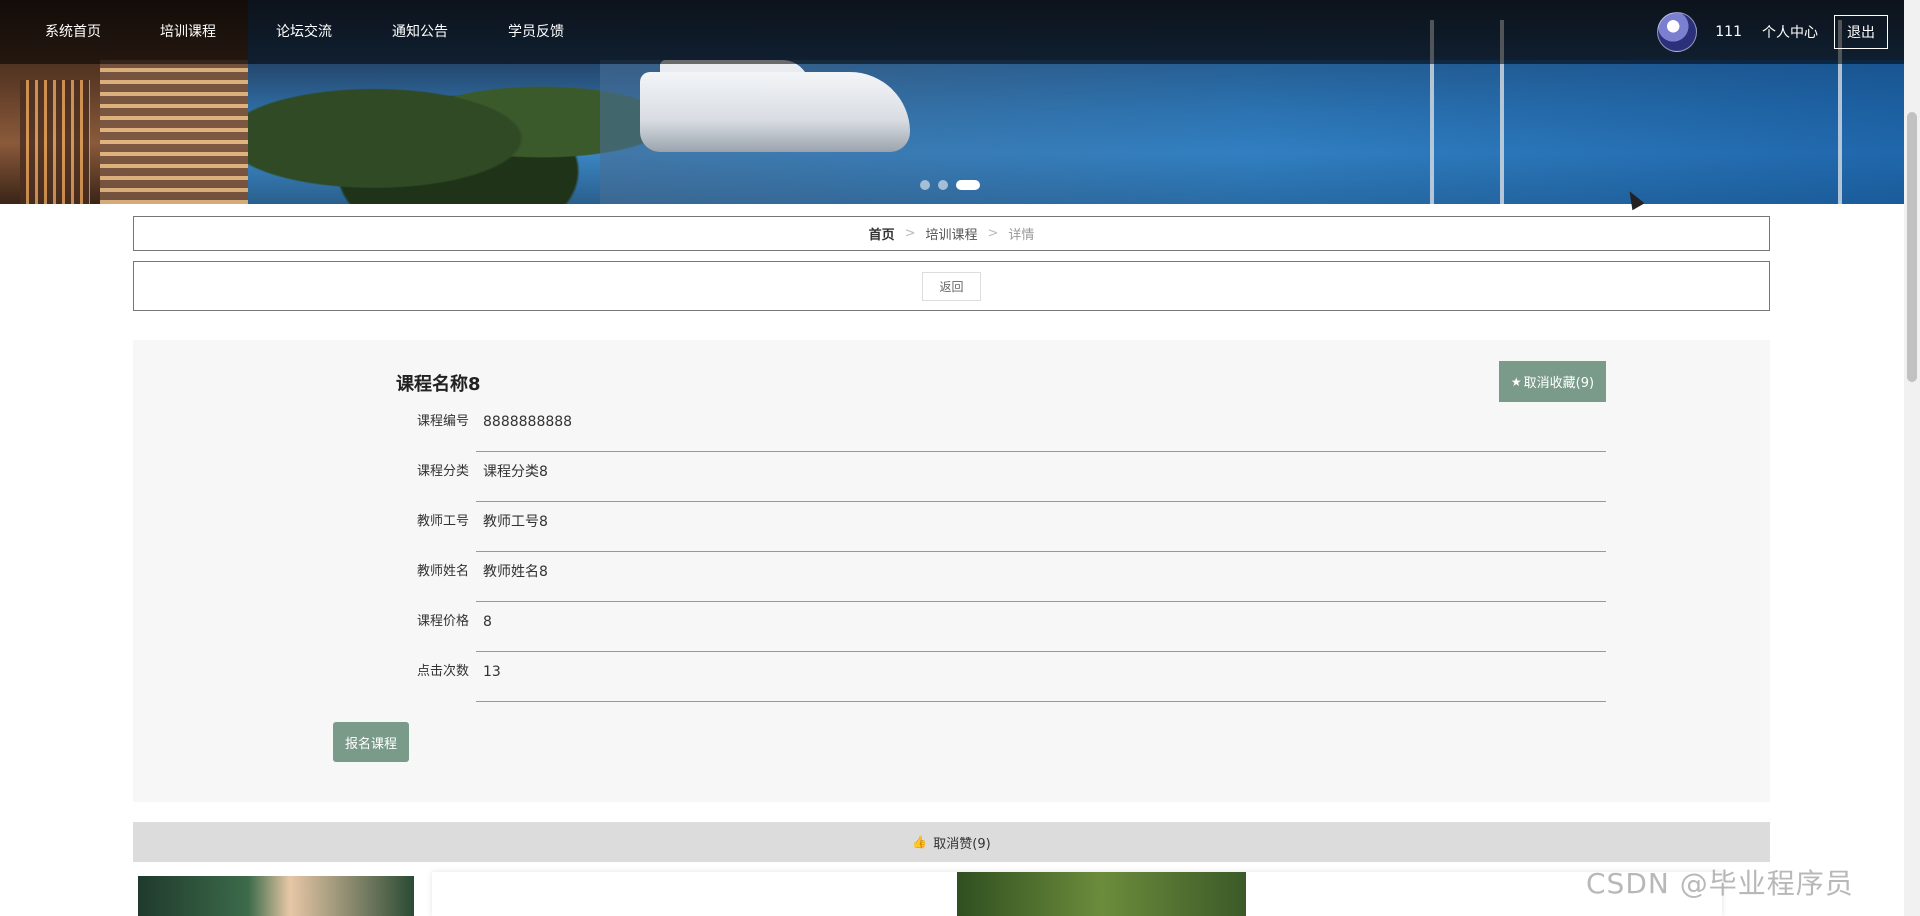 The height and width of the screenshot is (916, 1920). Describe the element at coordinates (438, 384) in the screenshot. I see `course-title: 课程名称8` at that location.